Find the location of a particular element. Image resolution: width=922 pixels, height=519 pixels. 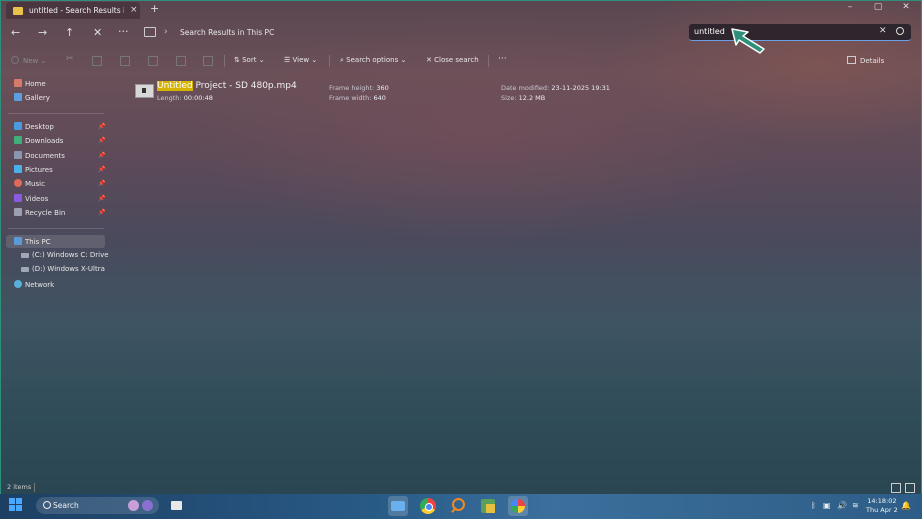

sidebar-item-pictures: Pictures is located at coordinates (33, 171).